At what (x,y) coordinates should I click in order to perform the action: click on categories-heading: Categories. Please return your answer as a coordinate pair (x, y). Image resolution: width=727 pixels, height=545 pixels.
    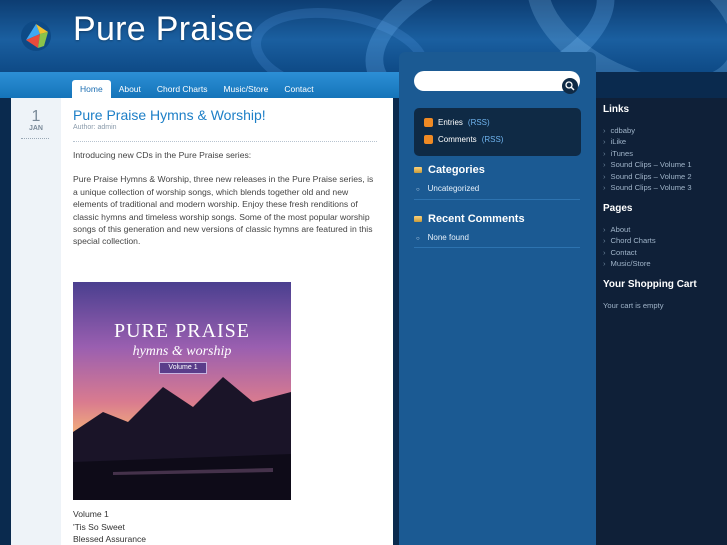
    Looking at the image, I should click on (449, 170).